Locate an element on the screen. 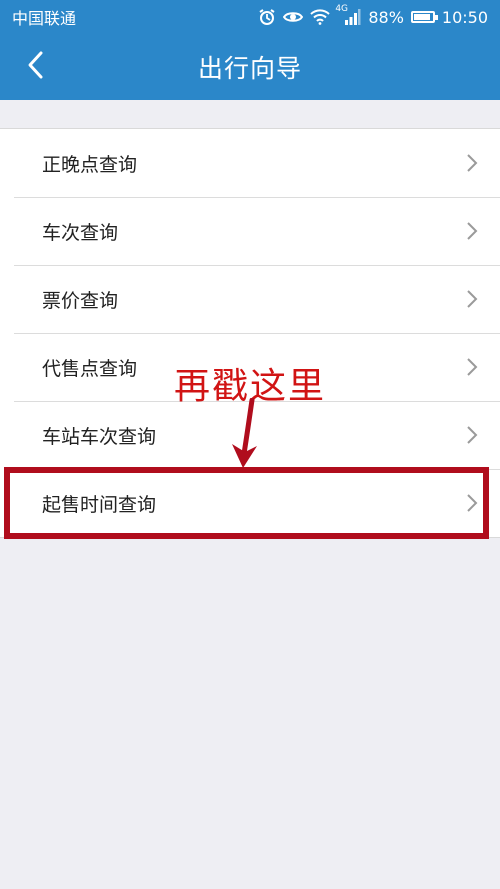  clock: 10:50 is located at coordinates (464, 17).